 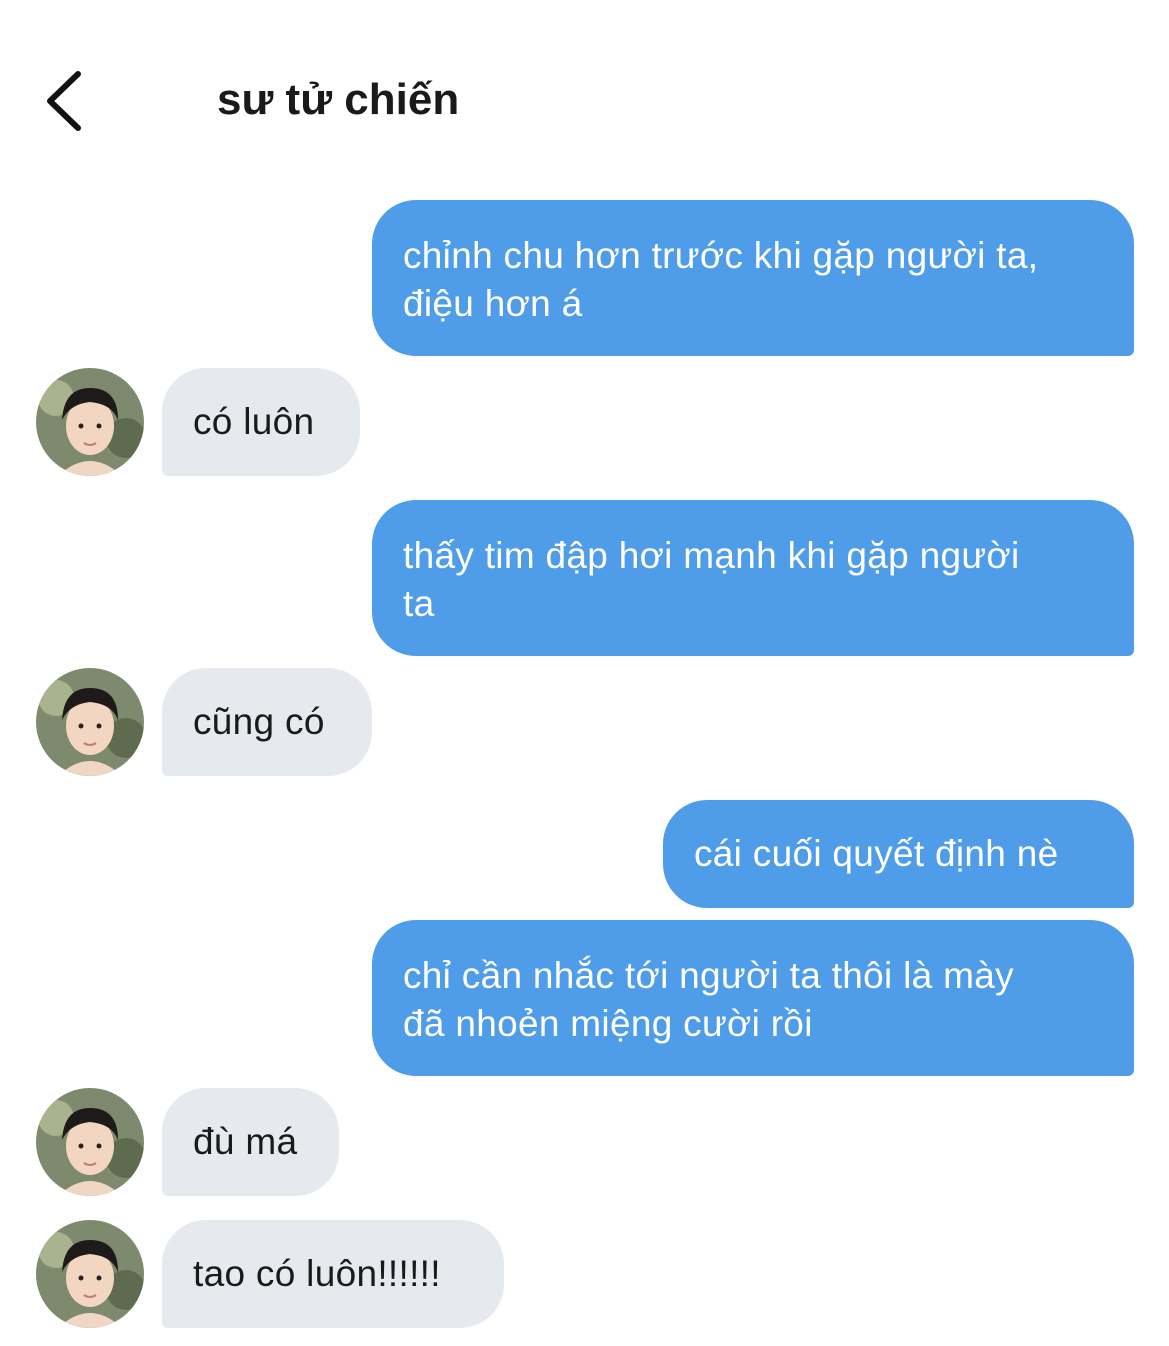 What do you see at coordinates (317, 1273) in the screenshot?
I see `message-line: tao có luôn!!!!!!` at bounding box center [317, 1273].